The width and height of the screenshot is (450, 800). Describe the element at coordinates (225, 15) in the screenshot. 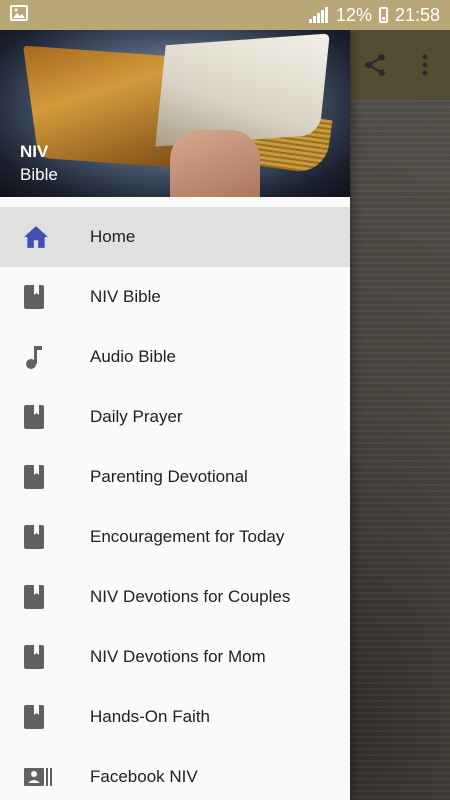

I see `status-bar: 12% 21:58` at that location.